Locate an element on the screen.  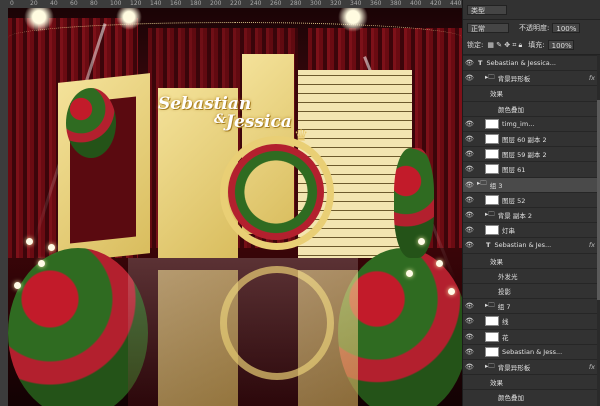
ruler-mark: 220 is located at coordinates (236, 3).